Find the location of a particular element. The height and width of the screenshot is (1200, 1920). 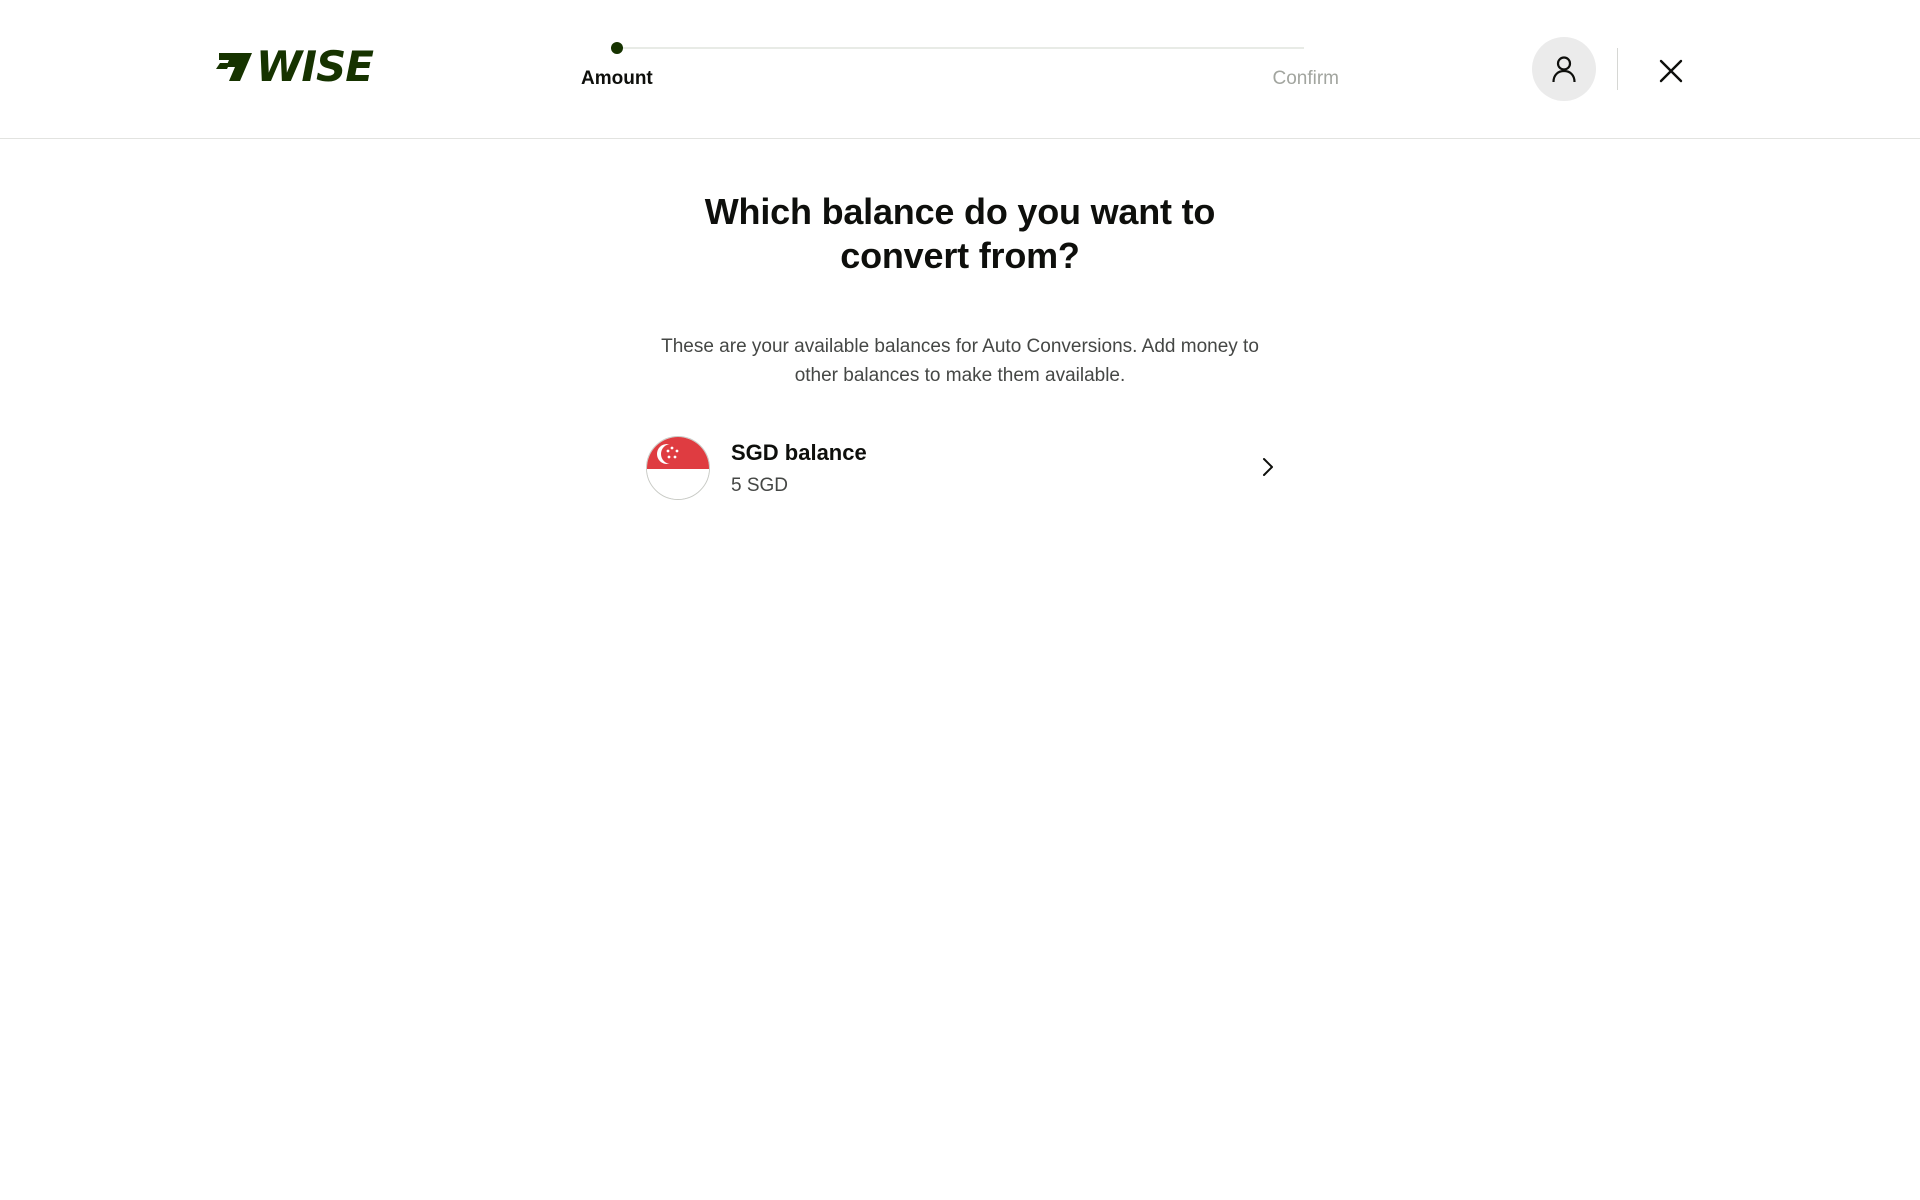

top-bar: WISE Amount Confirm is located at coordinates (960, 69).